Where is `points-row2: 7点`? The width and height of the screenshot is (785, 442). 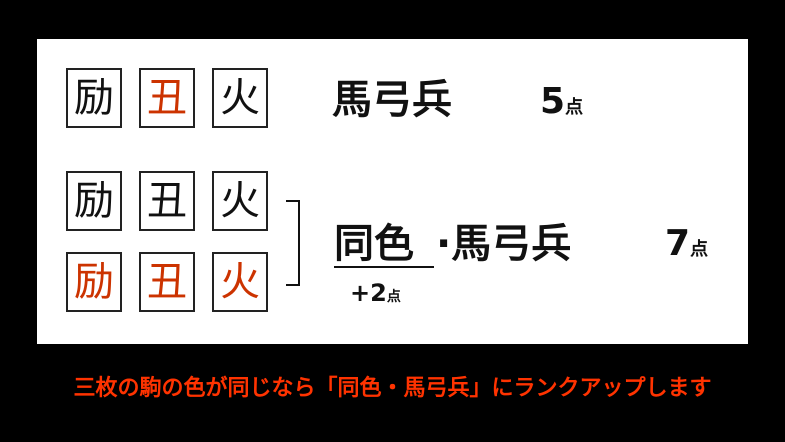
points-row2: 7点 is located at coordinates (686, 244).